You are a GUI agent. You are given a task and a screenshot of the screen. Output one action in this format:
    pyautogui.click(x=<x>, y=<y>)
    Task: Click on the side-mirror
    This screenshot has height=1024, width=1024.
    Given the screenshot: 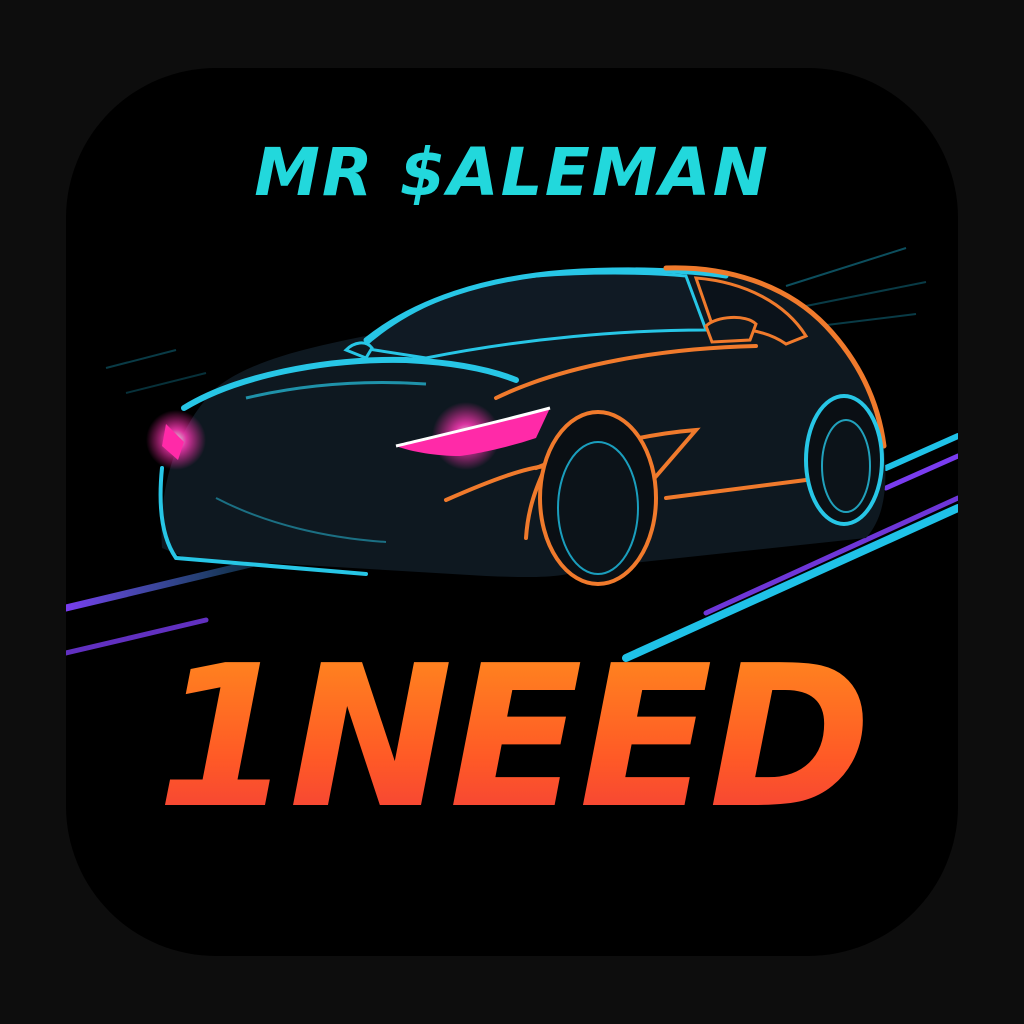 What is the action you would take?
    pyautogui.click(x=731, y=330)
    